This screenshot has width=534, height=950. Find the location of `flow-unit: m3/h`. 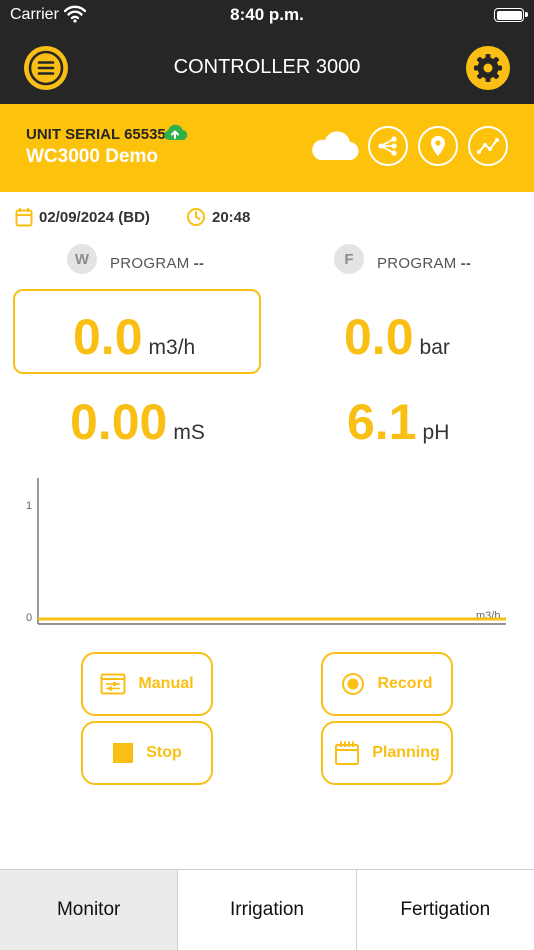

flow-unit: m3/h is located at coordinates (172, 347).